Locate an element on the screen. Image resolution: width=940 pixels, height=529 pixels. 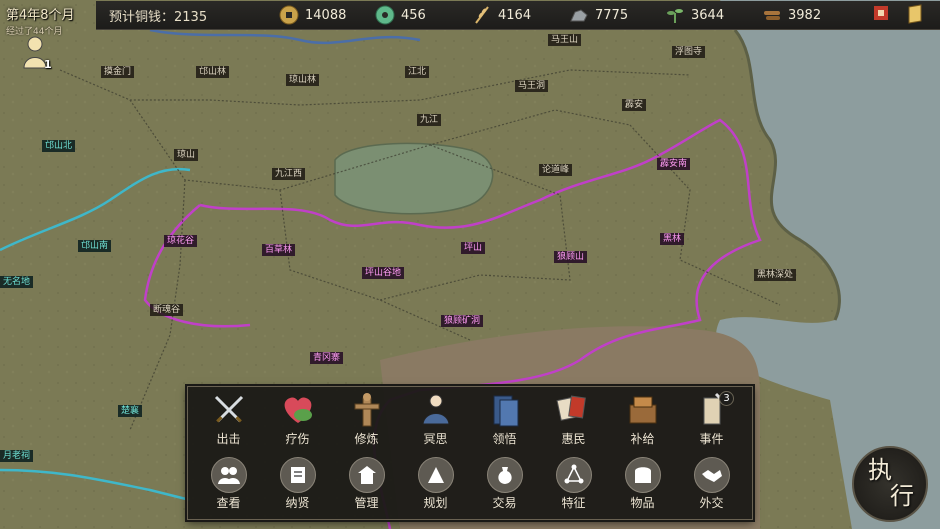
resource-wood: 3982 is located at coordinates (805, 15).